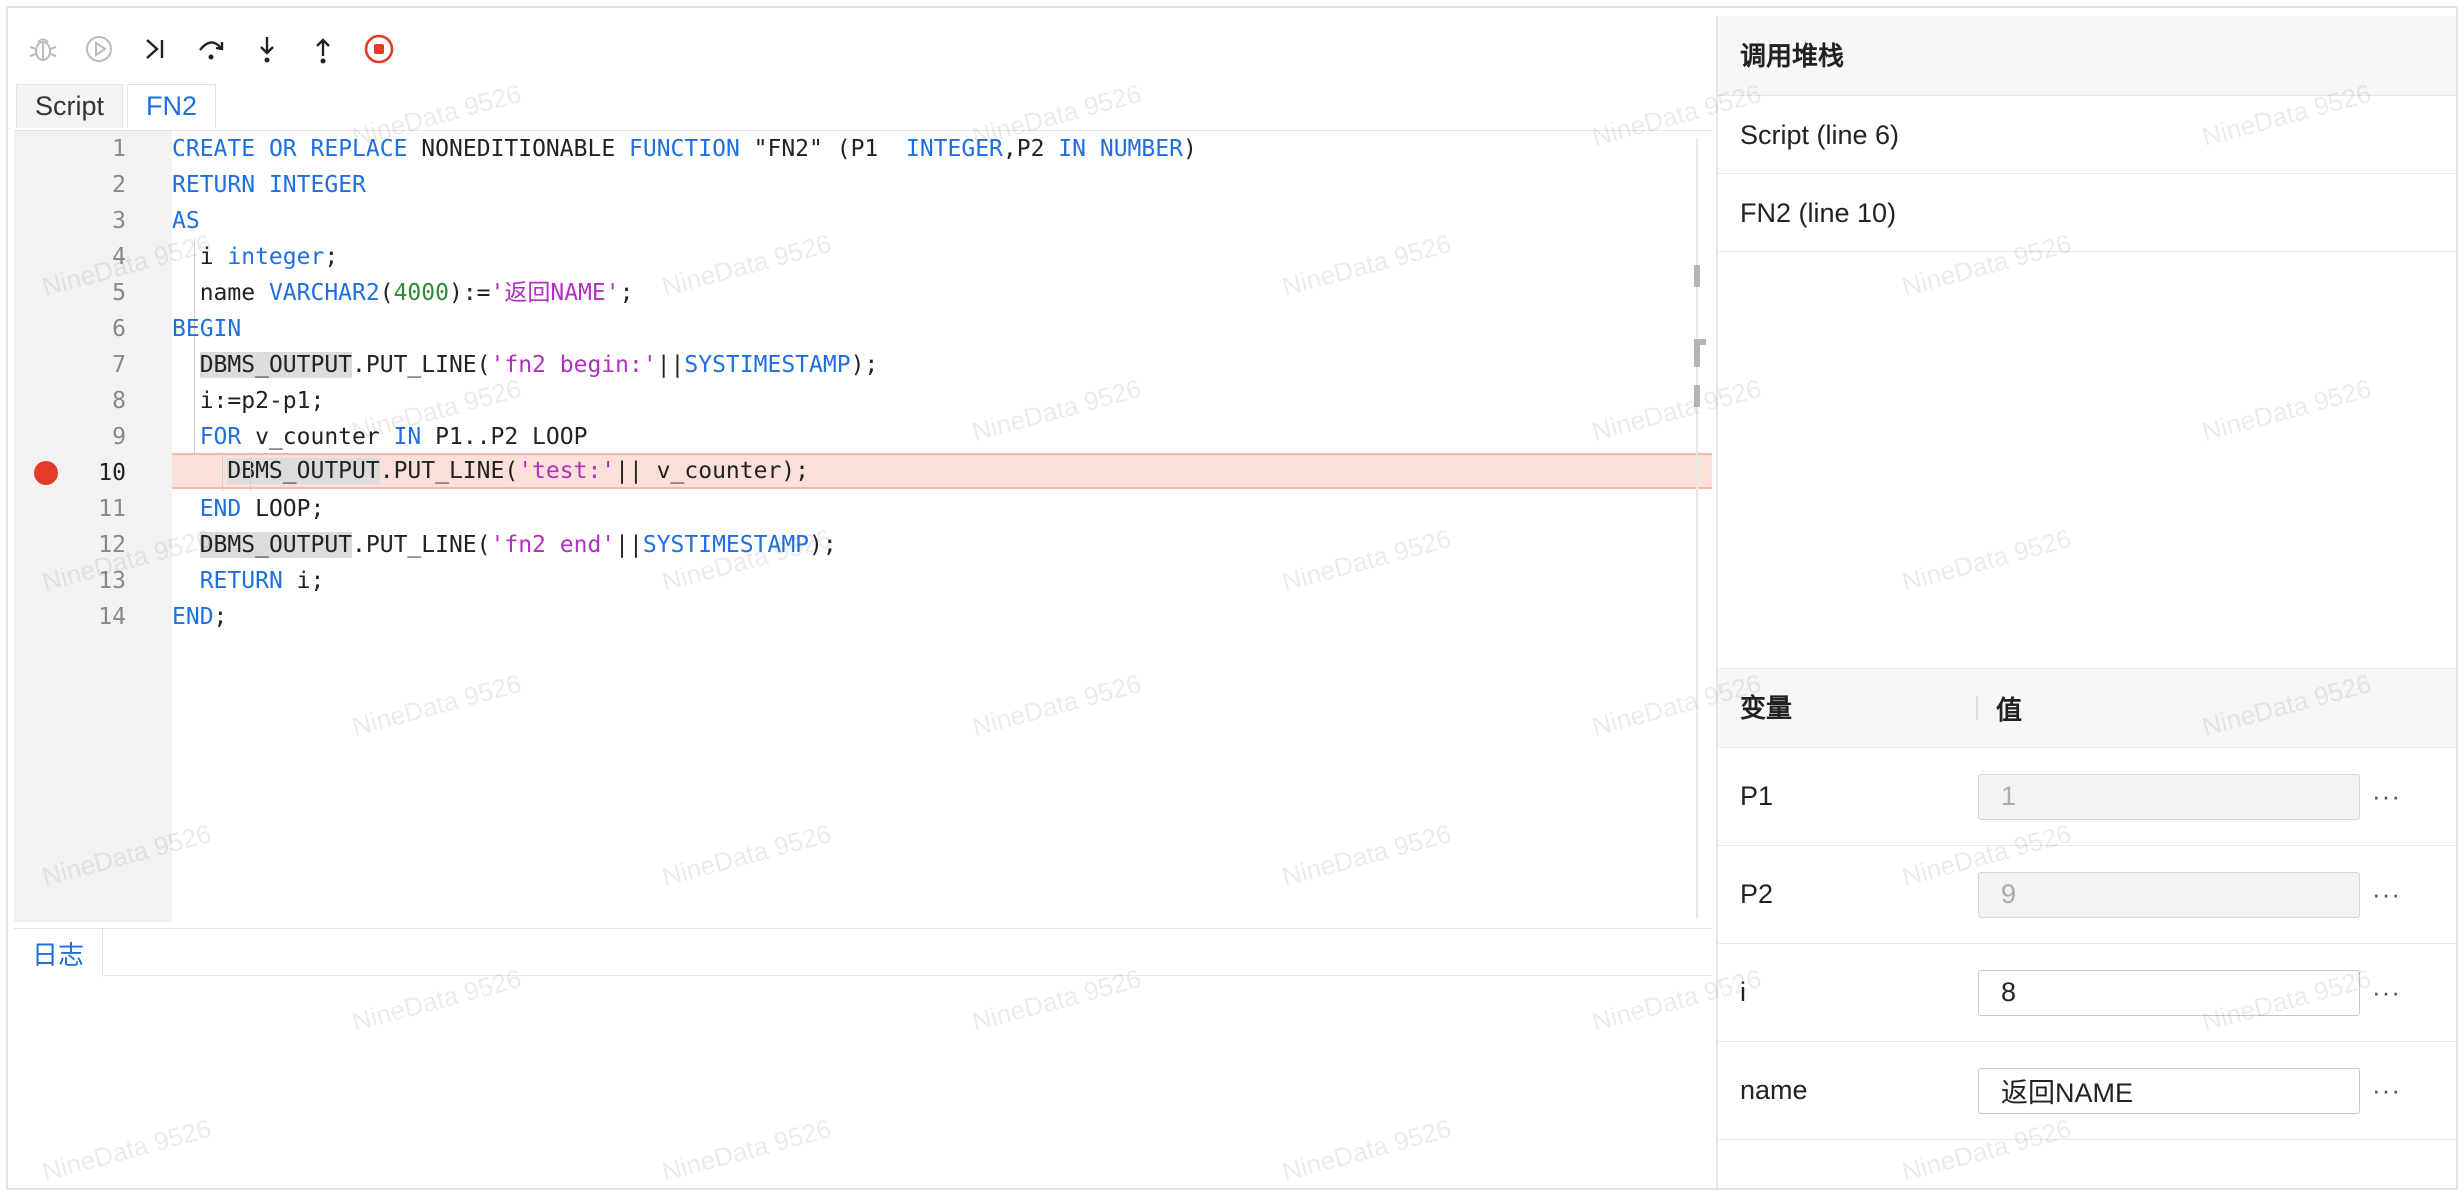 The width and height of the screenshot is (2464, 1196). What do you see at coordinates (93, 329) in the screenshot?
I see `line-number: 6` at bounding box center [93, 329].